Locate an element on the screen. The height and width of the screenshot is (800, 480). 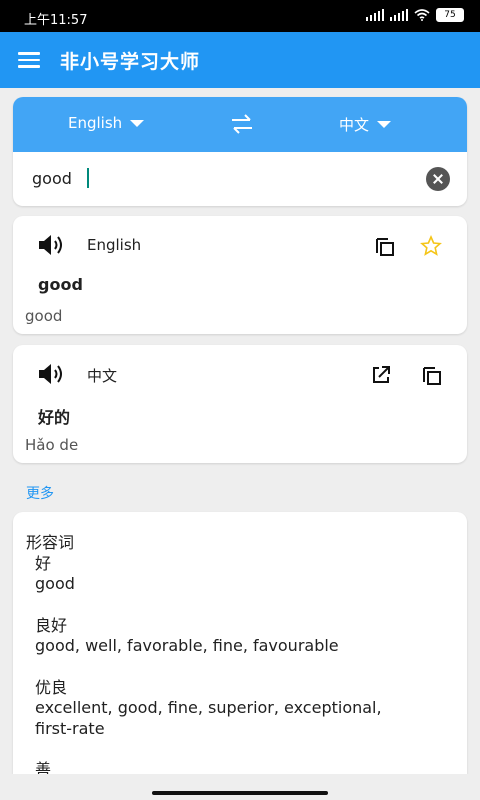
definition-translations: good is located at coordinates (55, 583).